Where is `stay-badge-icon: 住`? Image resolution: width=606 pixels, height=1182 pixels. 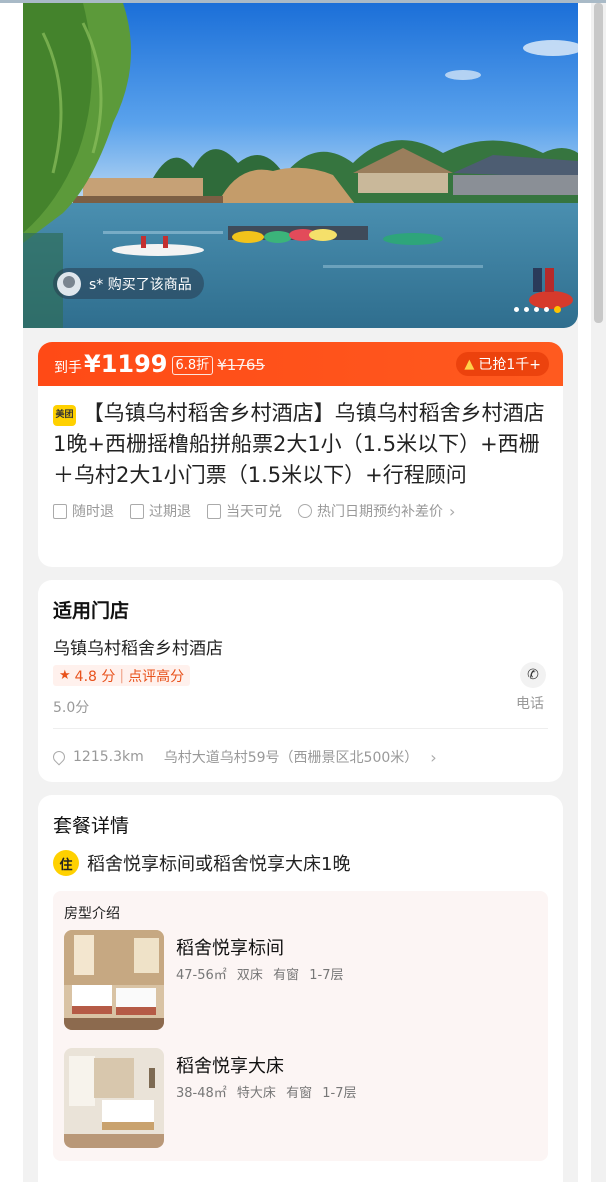 stay-badge-icon: 住 is located at coordinates (66, 863).